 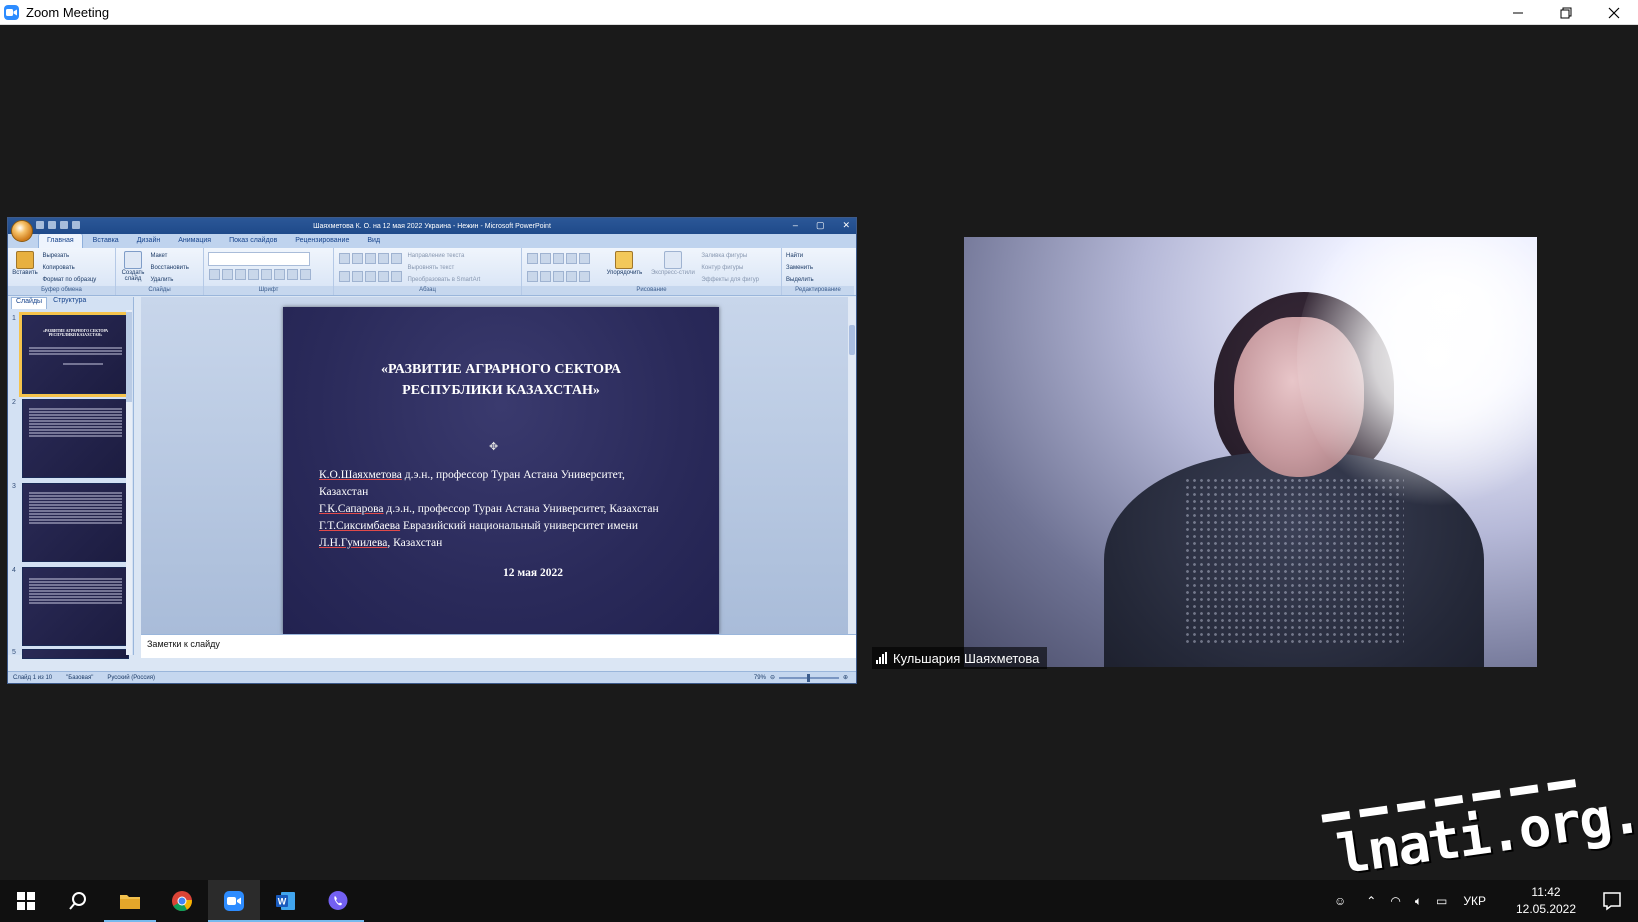 I want to click on minimize-button, so click(x=1518, y=12).